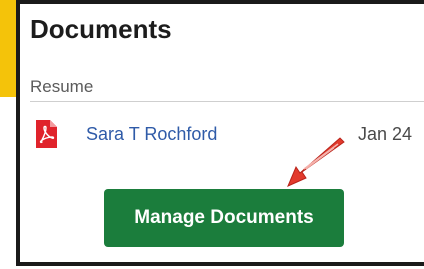 The width and height of the screenshot is (424, 269). I want to click on panel-title: Documents, so click(101, 29).